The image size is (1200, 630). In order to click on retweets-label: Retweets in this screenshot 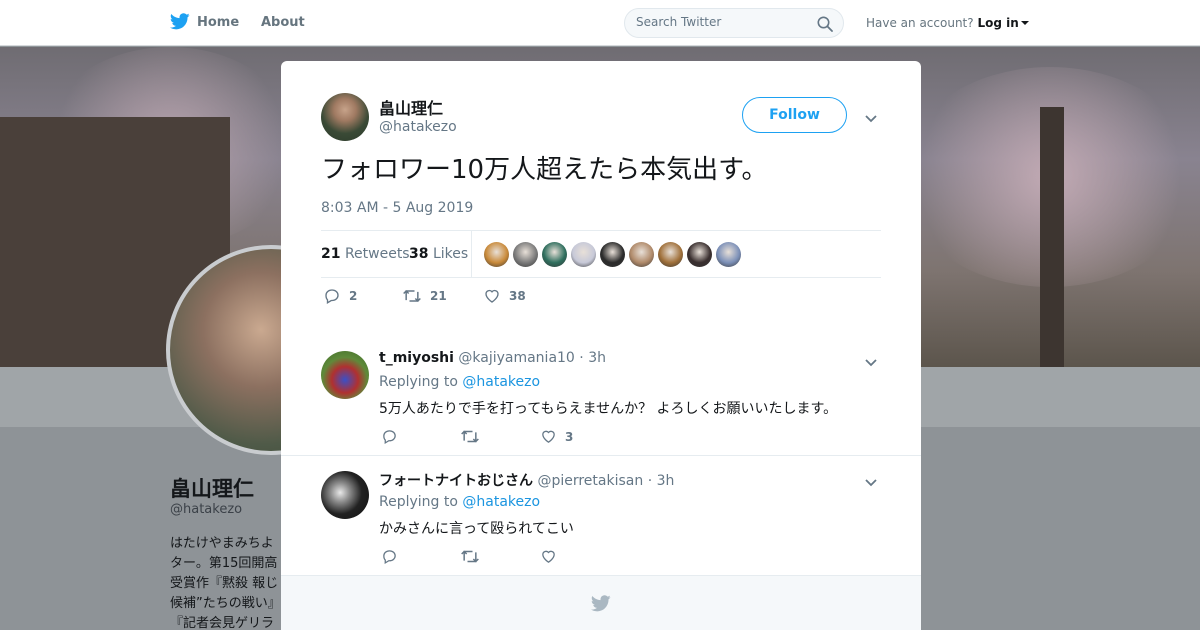, I will do `click(377, 254)`.